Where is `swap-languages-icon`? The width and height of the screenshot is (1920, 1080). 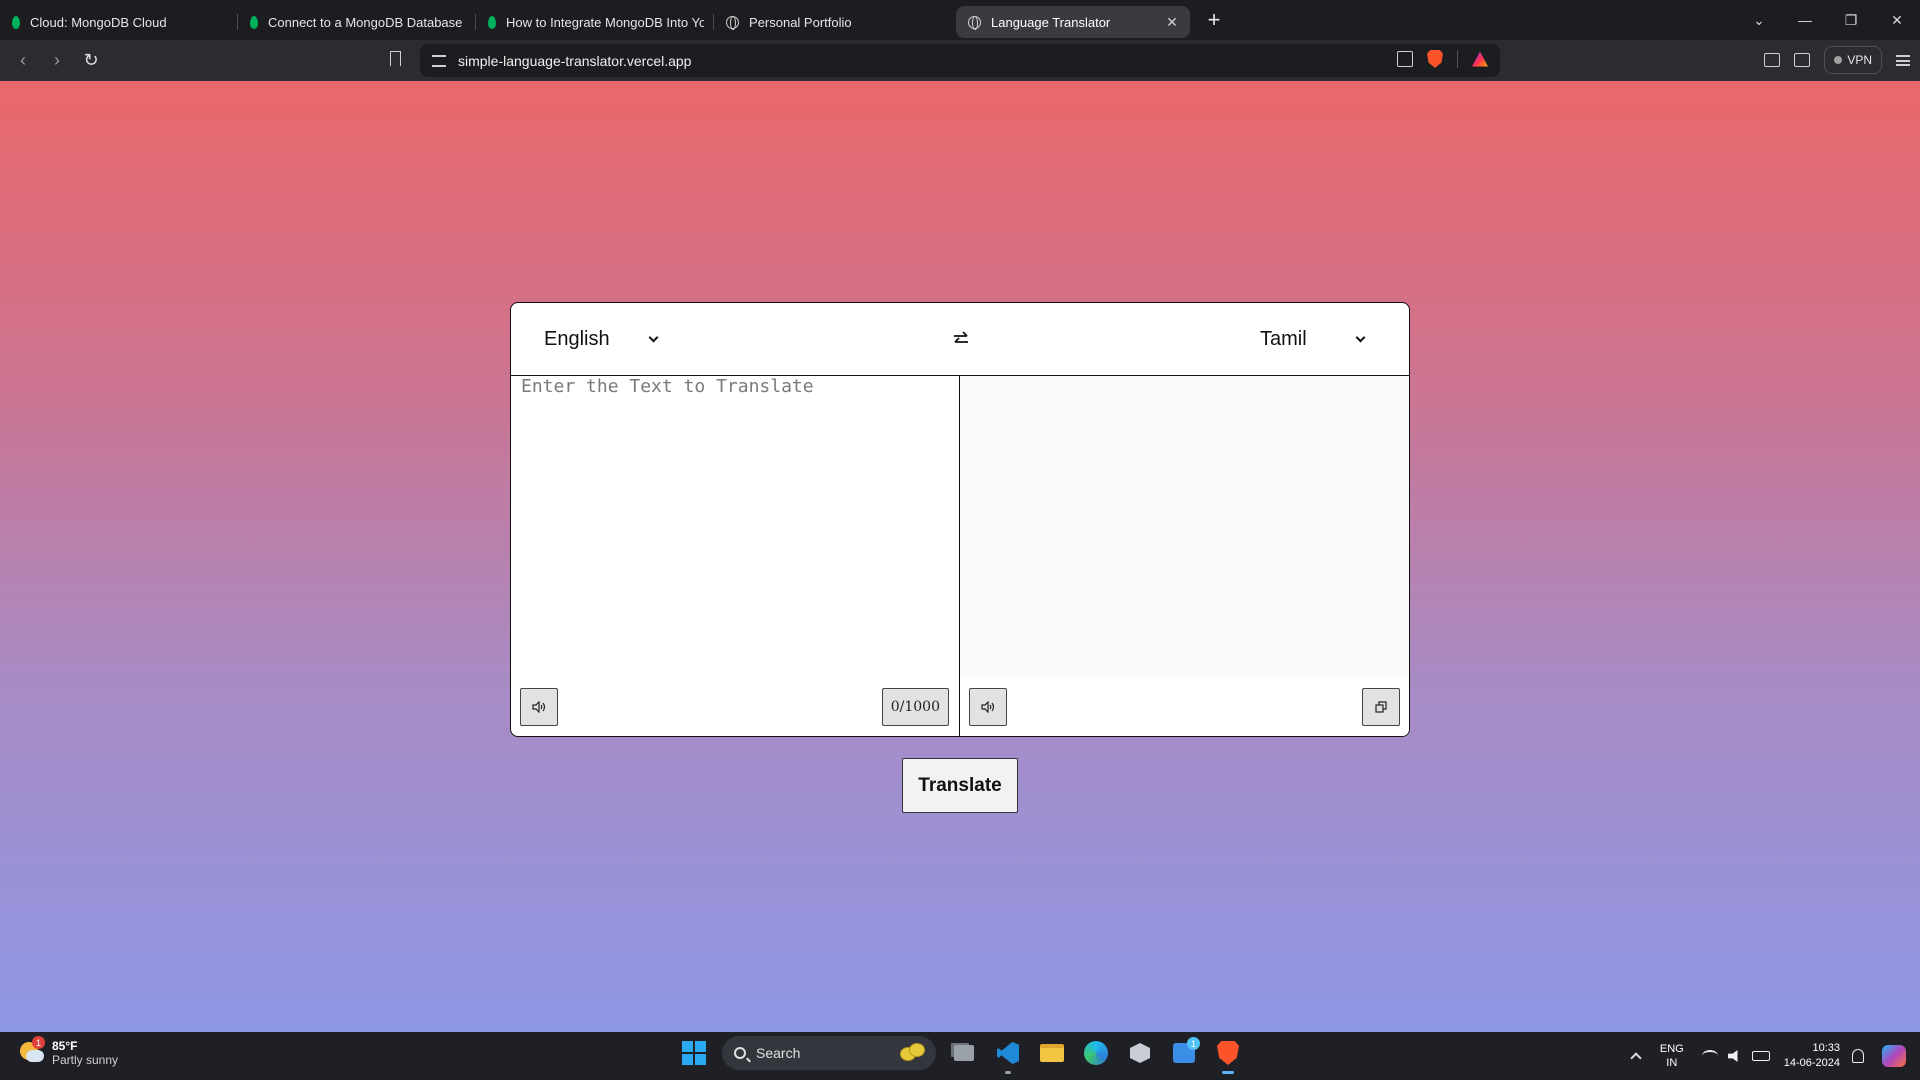
swap-languages-icon is located at coordinates (961, 339).